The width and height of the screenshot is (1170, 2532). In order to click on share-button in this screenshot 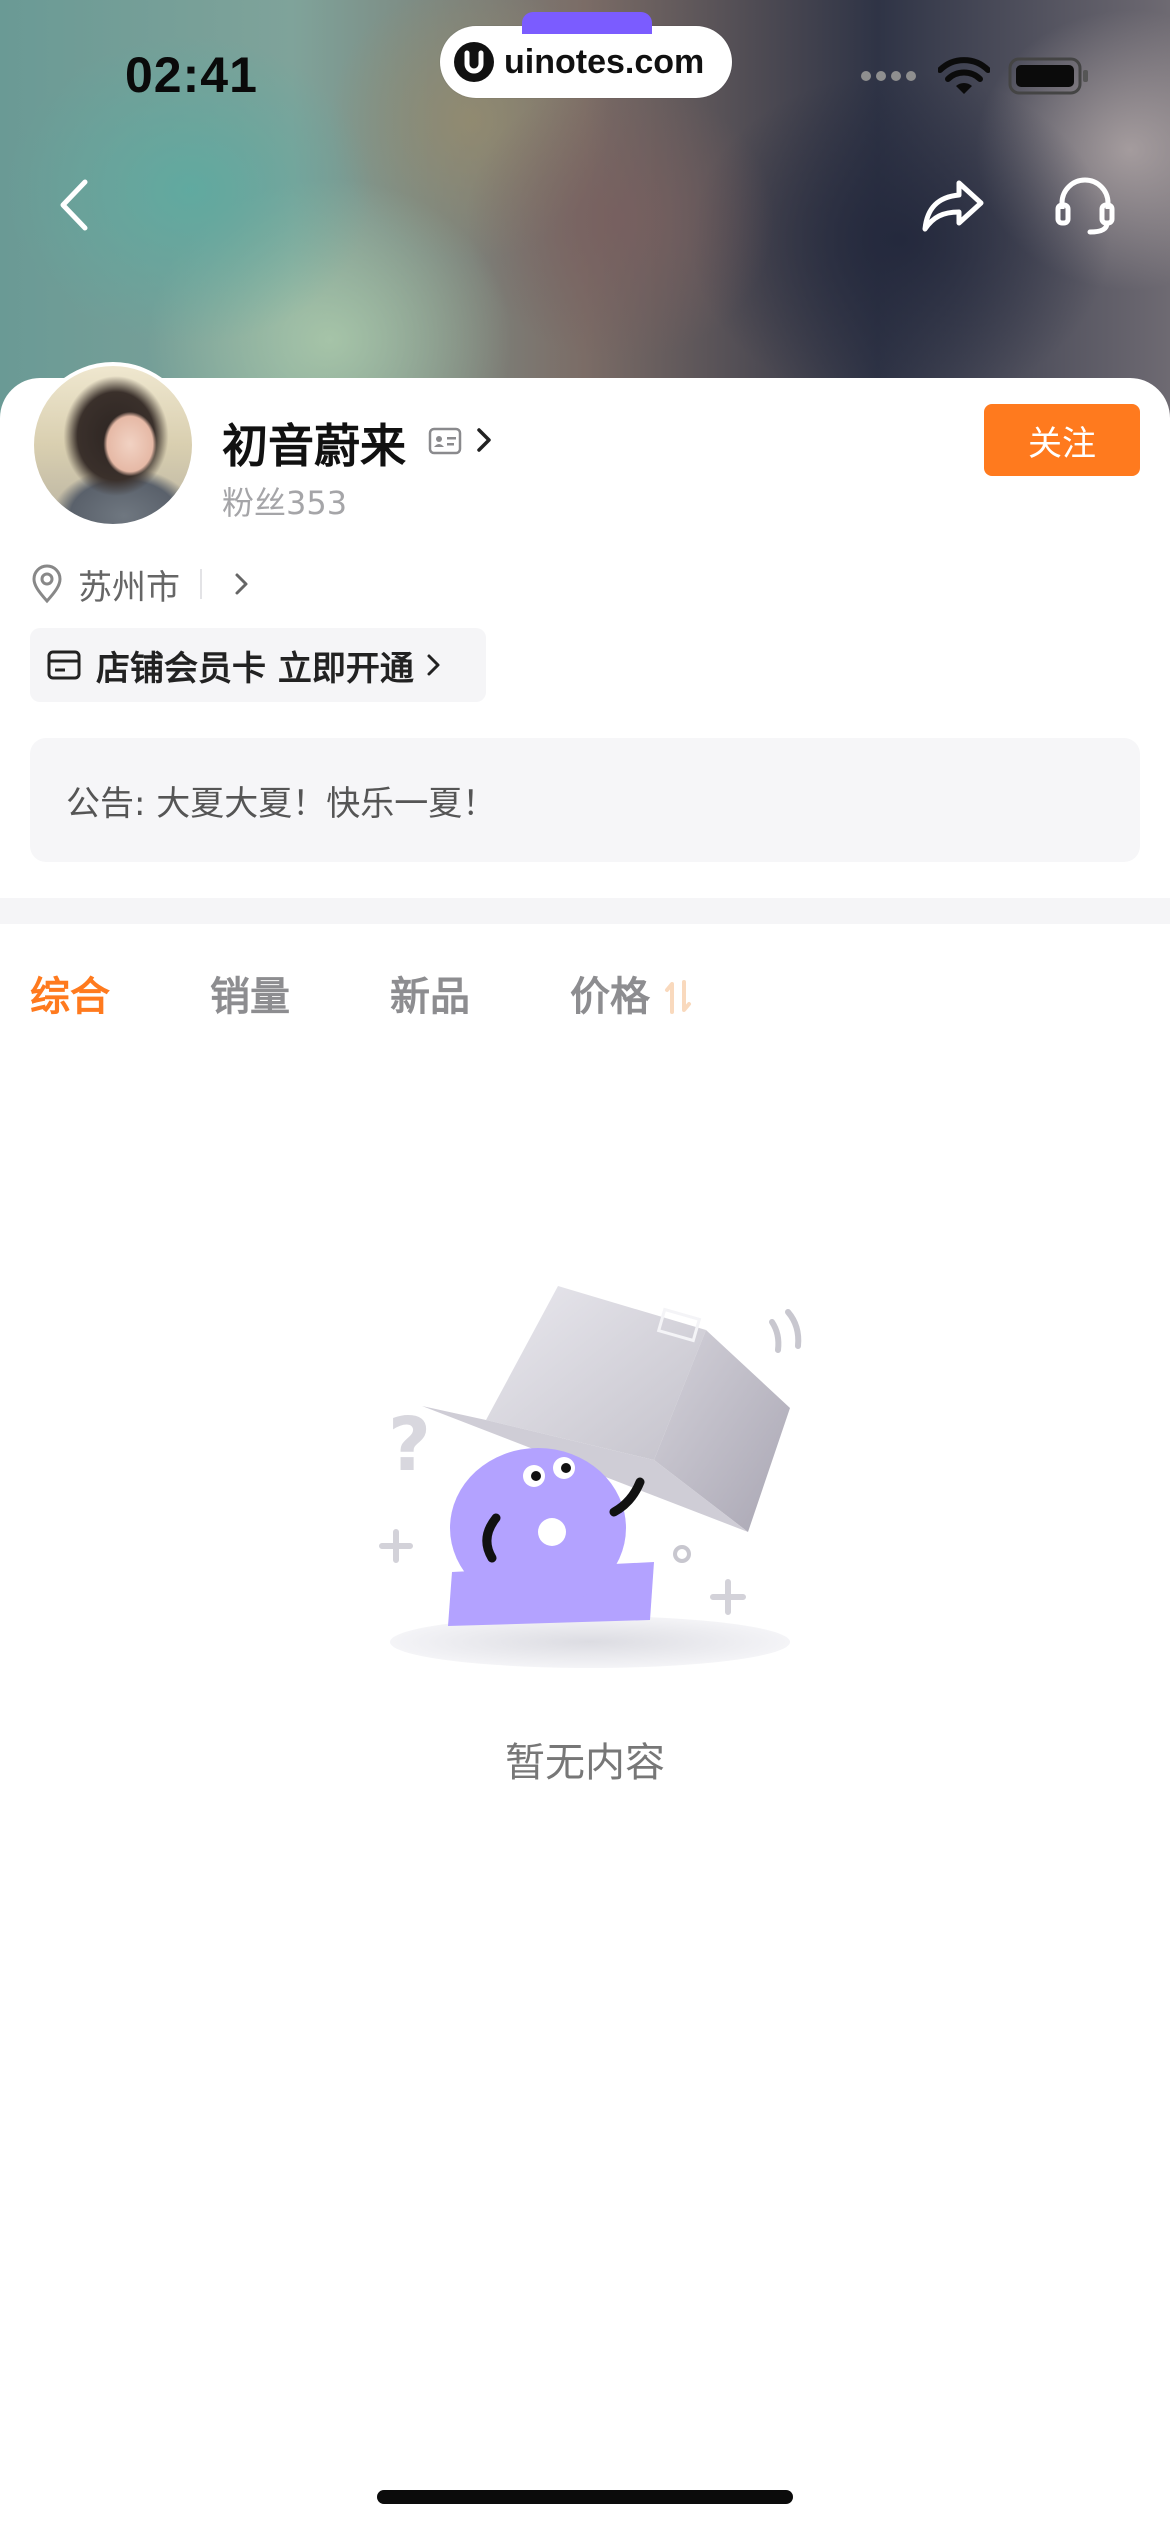, I will do `click(953, 205)`.